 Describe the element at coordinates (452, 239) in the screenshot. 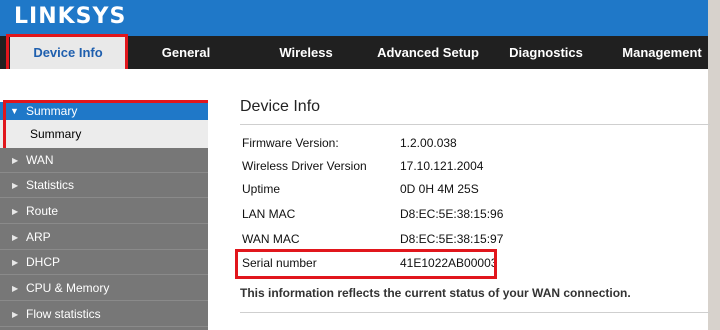

I see `info-value: D8:EC:5E:38:15:97` at that location.